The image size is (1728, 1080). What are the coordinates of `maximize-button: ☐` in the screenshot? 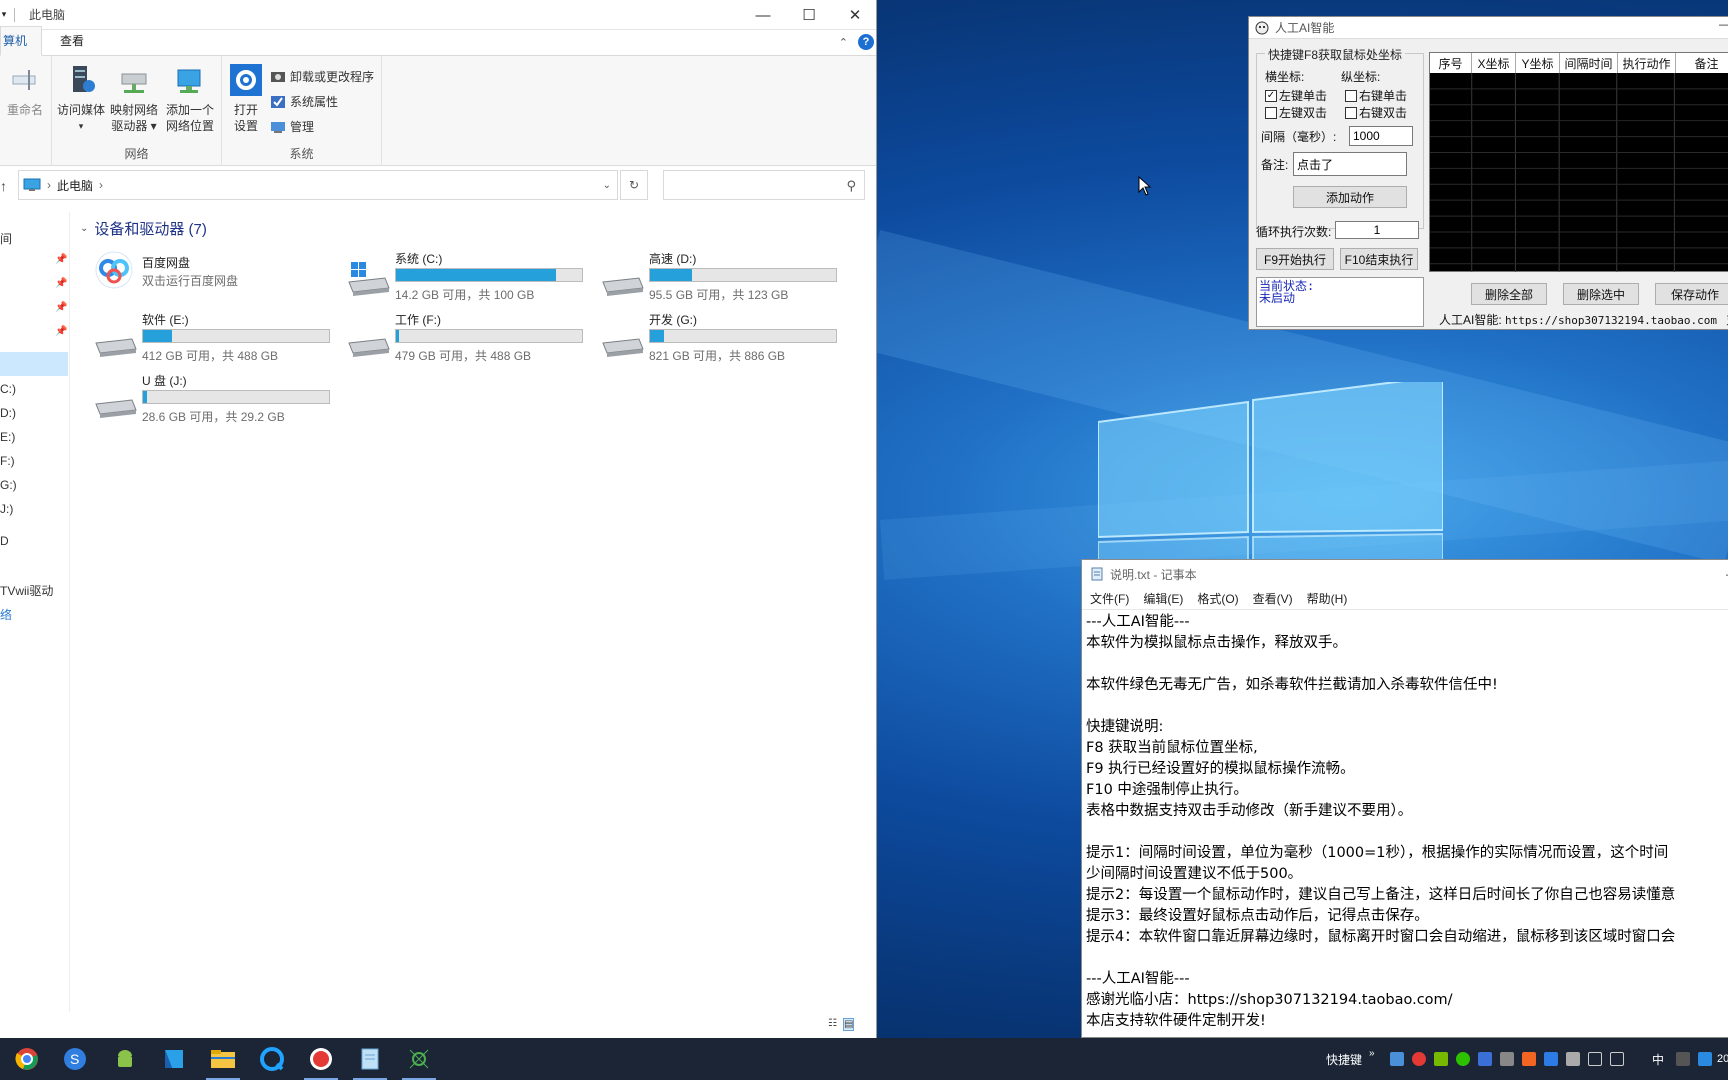 It's located at (809, 15).